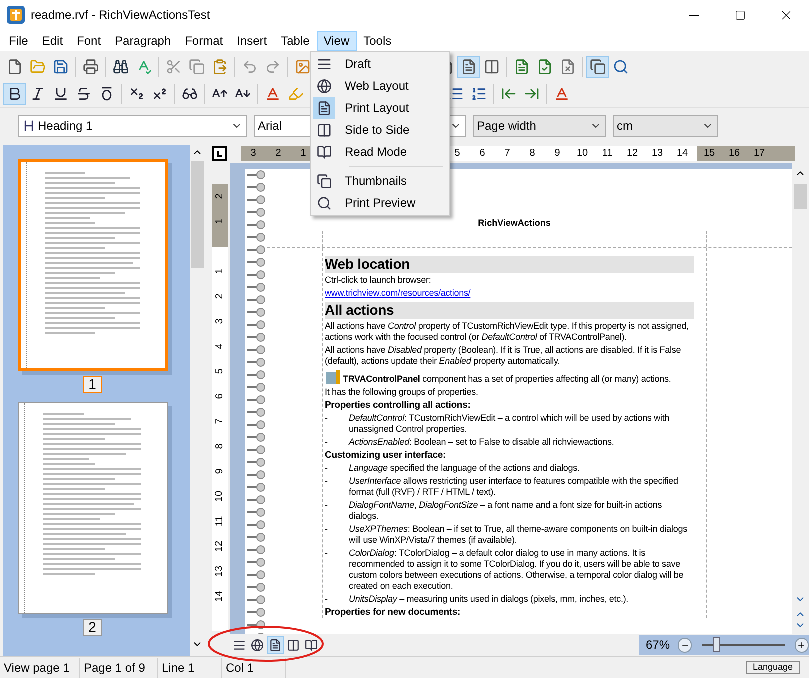 The image size is (809, 678). I want to click on pages-icon, so click(598, 67).